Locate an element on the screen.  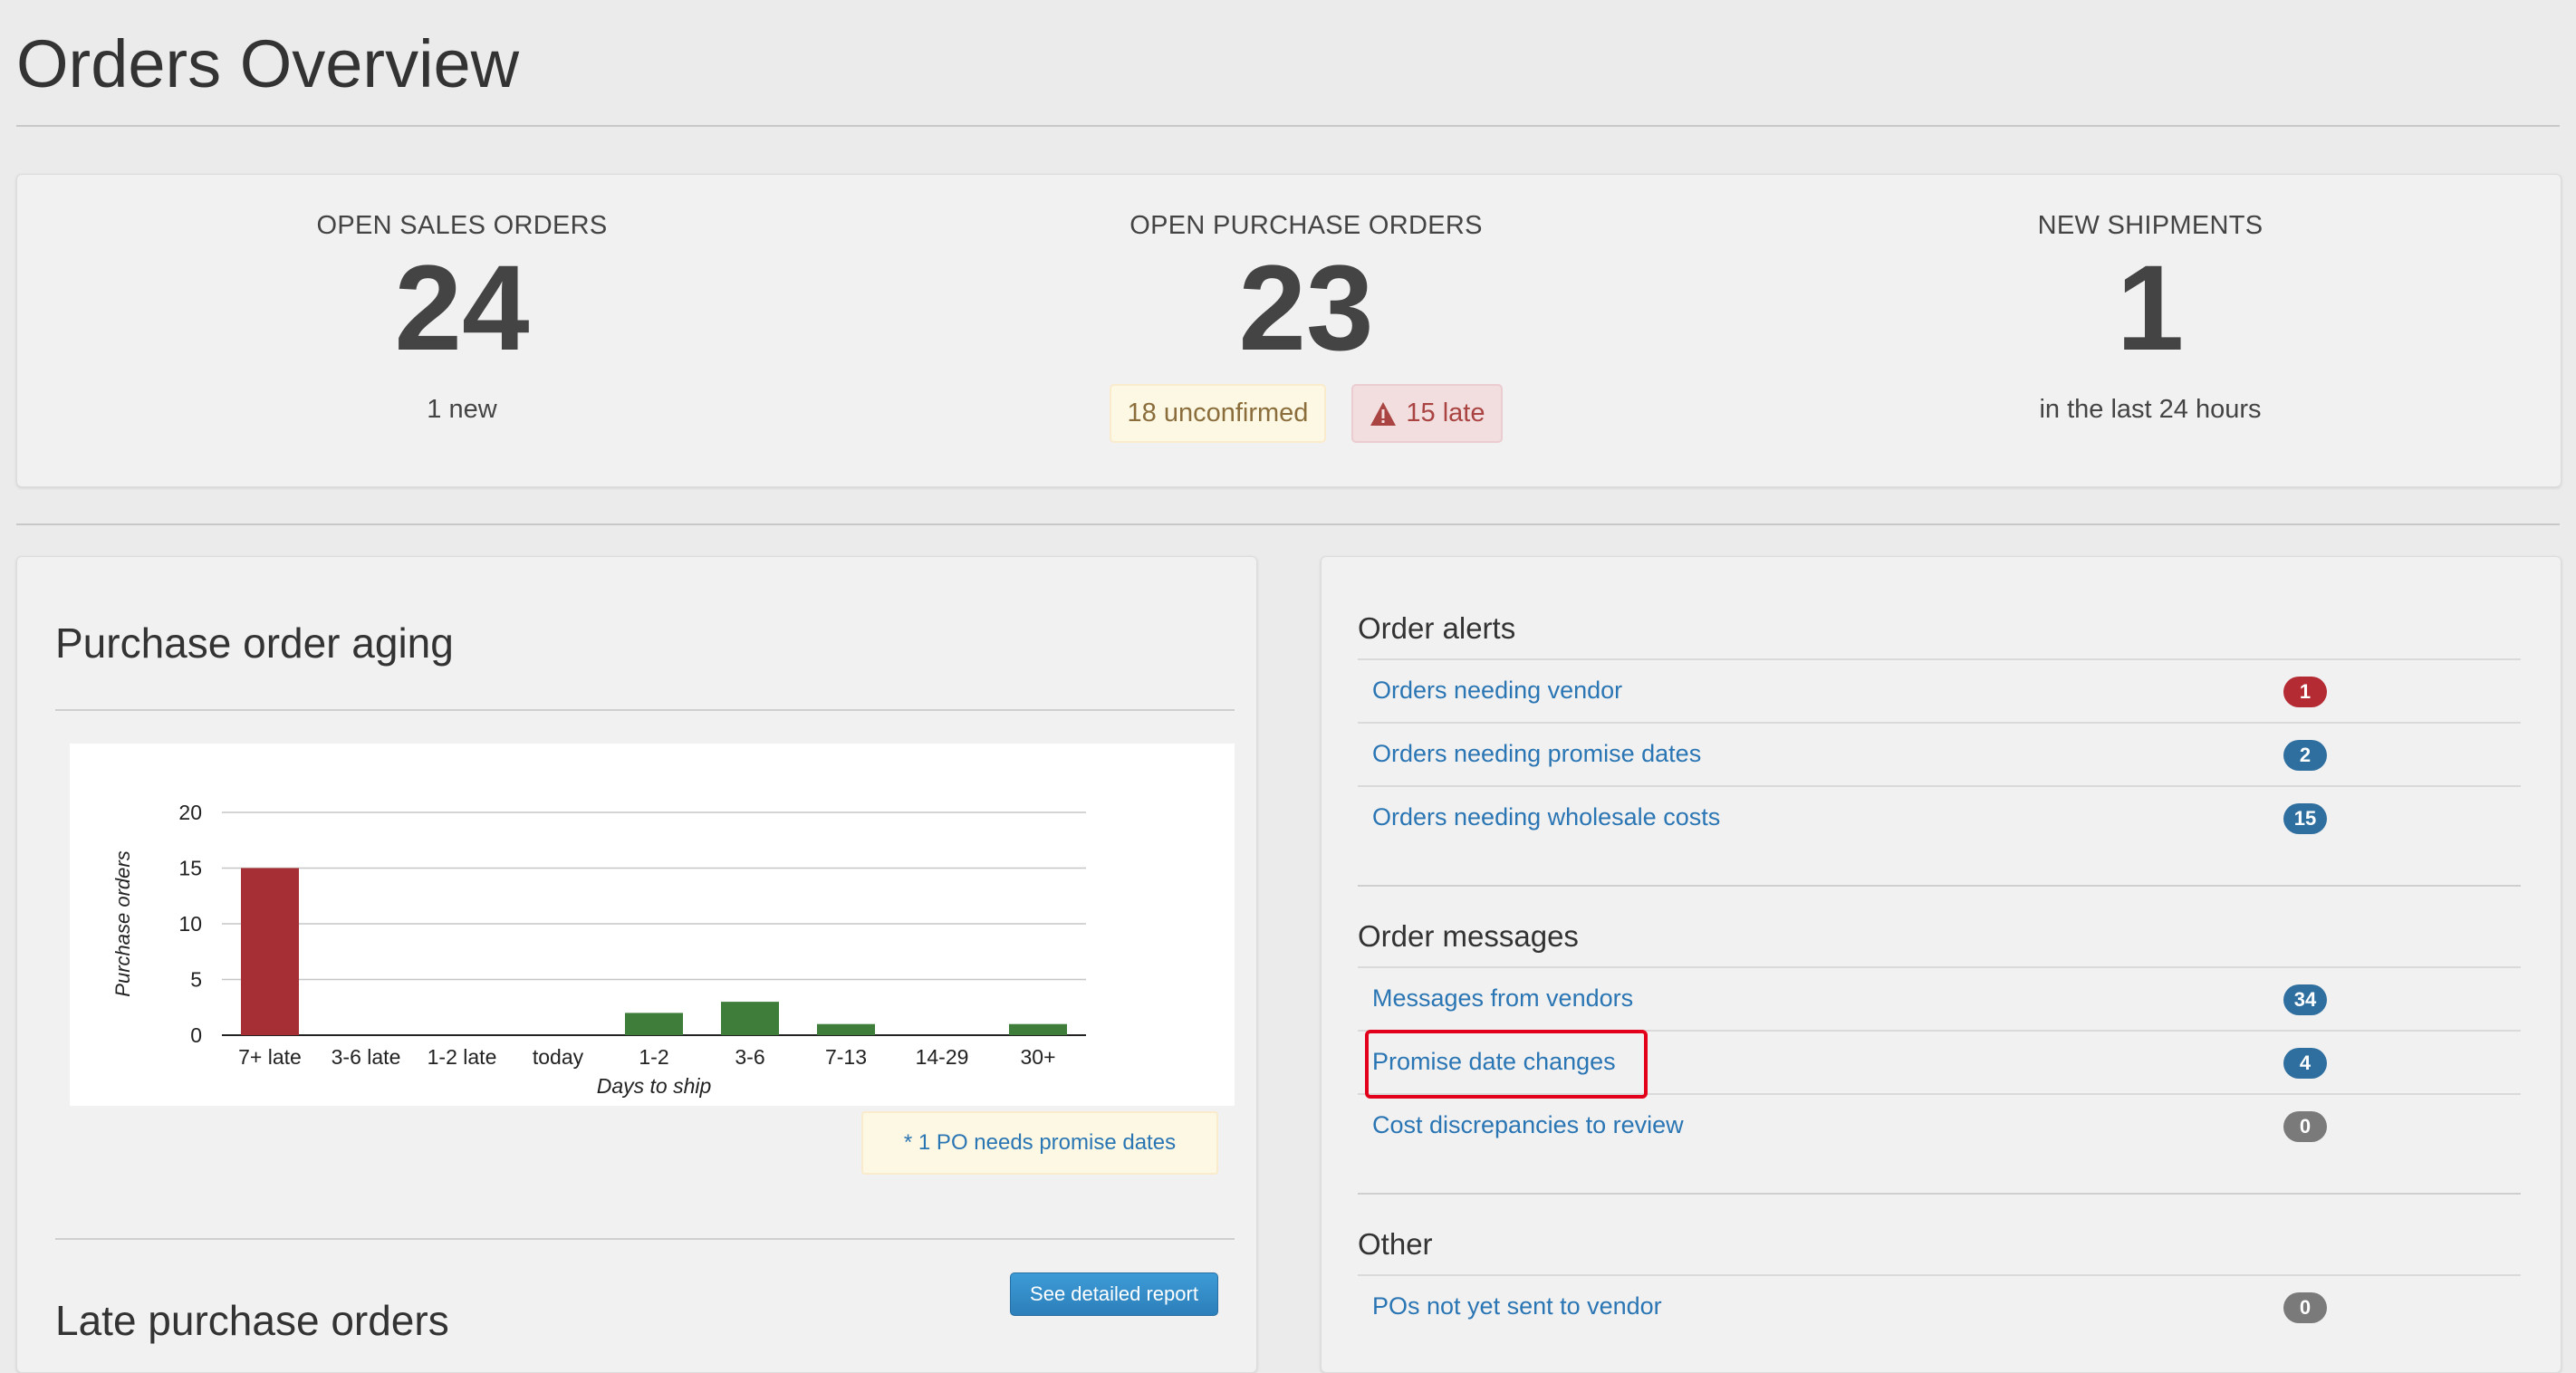
y-tick-label: 0 is located at coordinates (196, 1035).